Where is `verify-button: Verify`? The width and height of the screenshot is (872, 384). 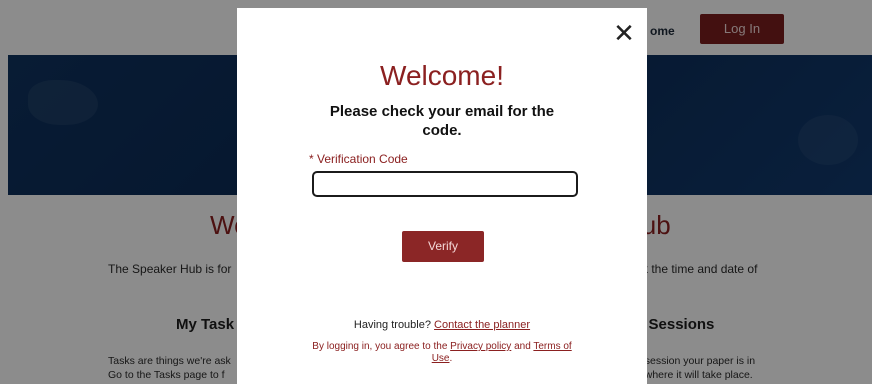
verify-button: Verify is located at coordinates (443, 246).